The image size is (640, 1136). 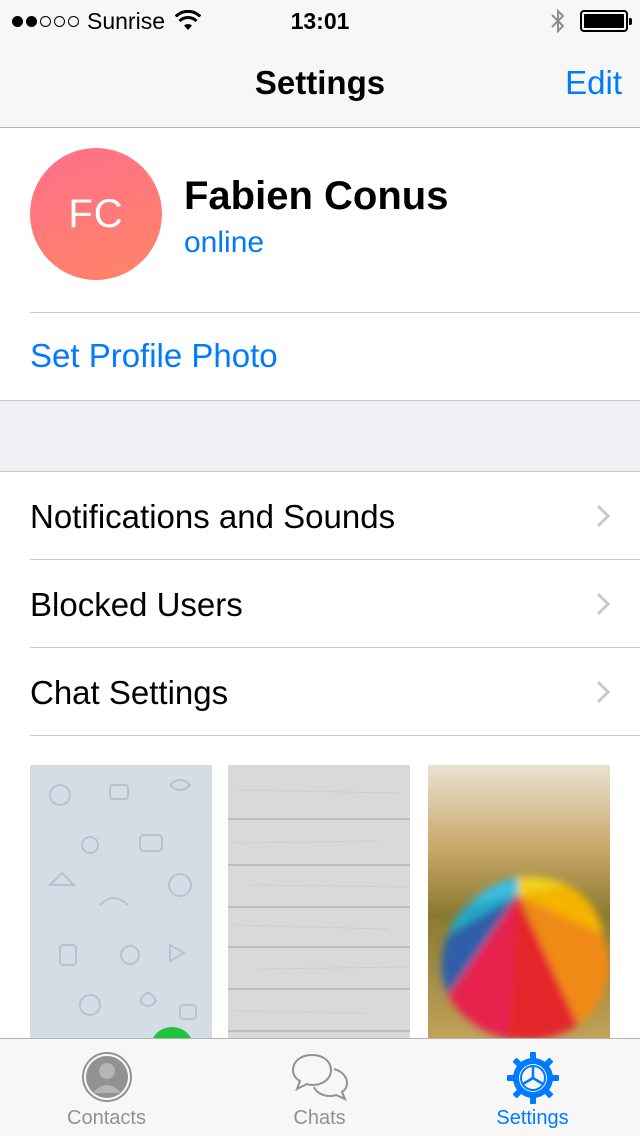 I want to click on navigation-bar: Settings Edit, so click(x=320, y=84).